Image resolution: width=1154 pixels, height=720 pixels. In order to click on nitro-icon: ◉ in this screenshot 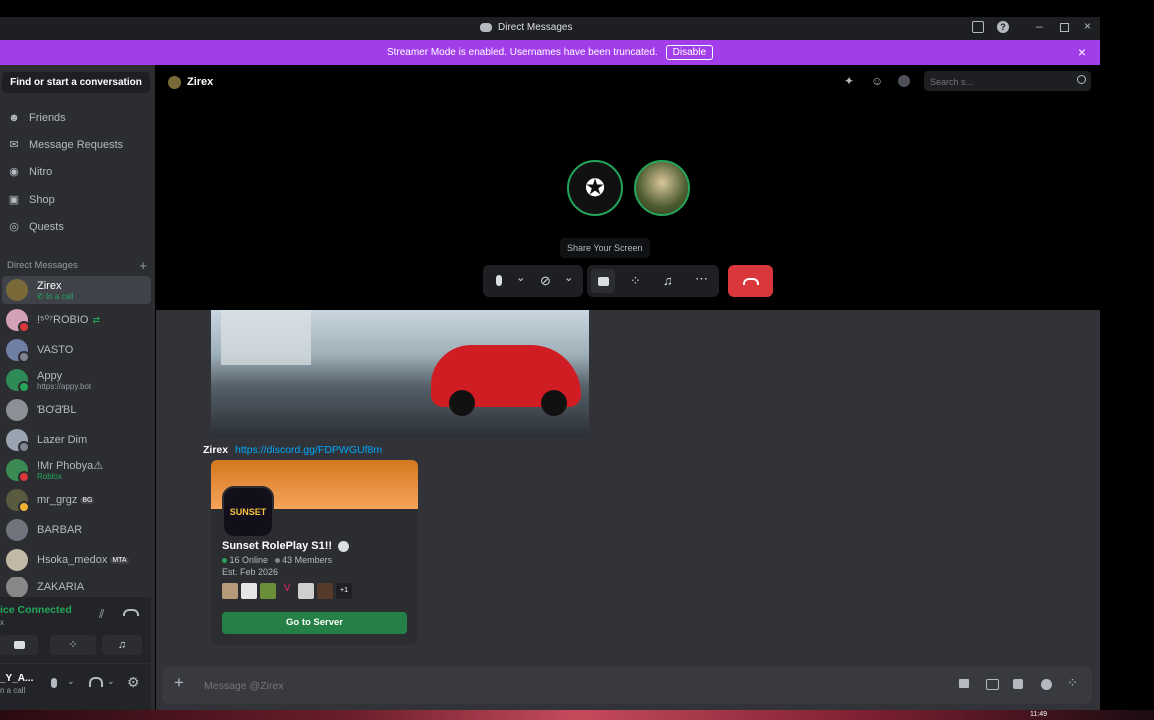, I will do `click(14, 172)`.